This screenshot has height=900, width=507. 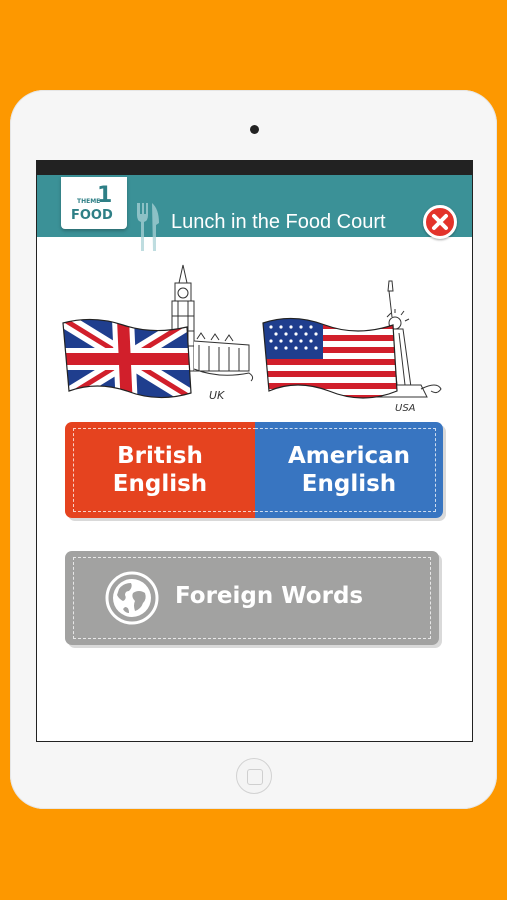 I want to click on british-label-line1: British, so click(x=160, y=456).